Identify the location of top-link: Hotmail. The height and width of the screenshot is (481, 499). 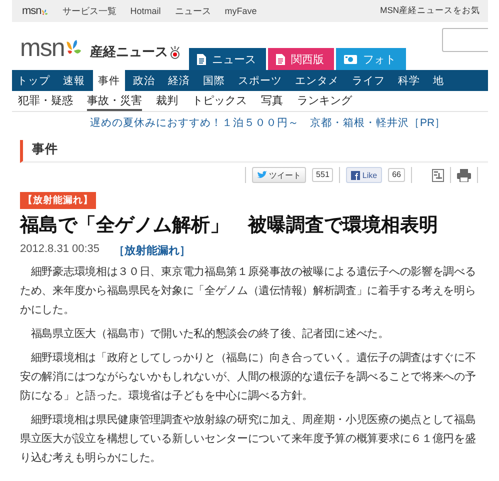
(145, 11).